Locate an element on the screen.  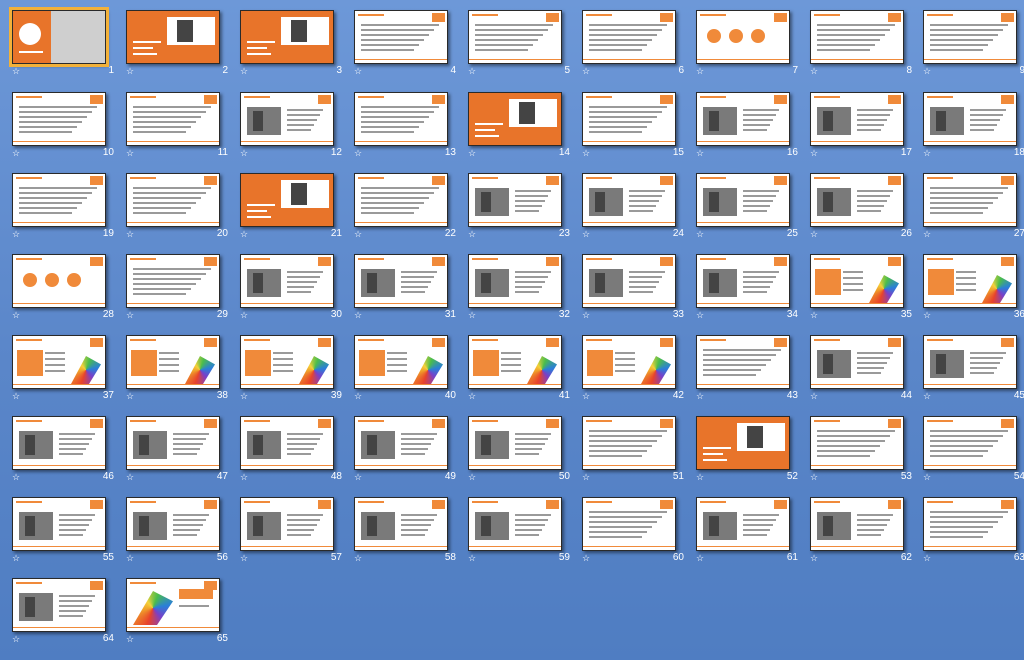
slide-thumbnail-cell: 47 ☆ is located at coordinates (183, 456).